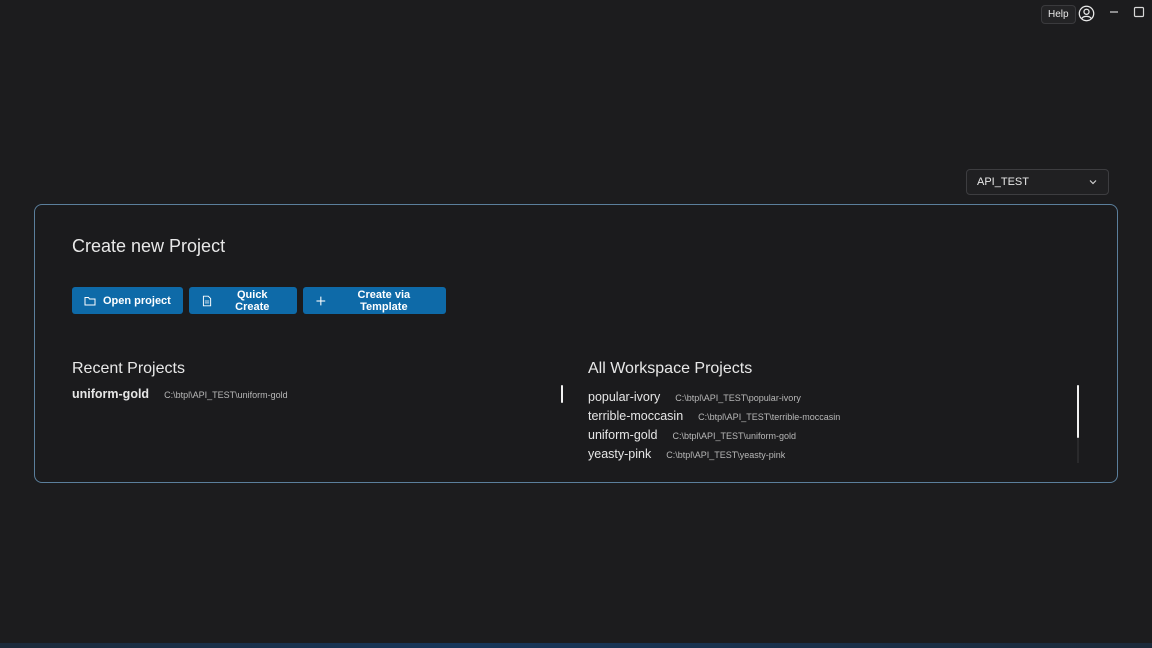  I want to click on project-path: C:\btpl\API_TEST\terrible-moccasin, so click(769, 417).